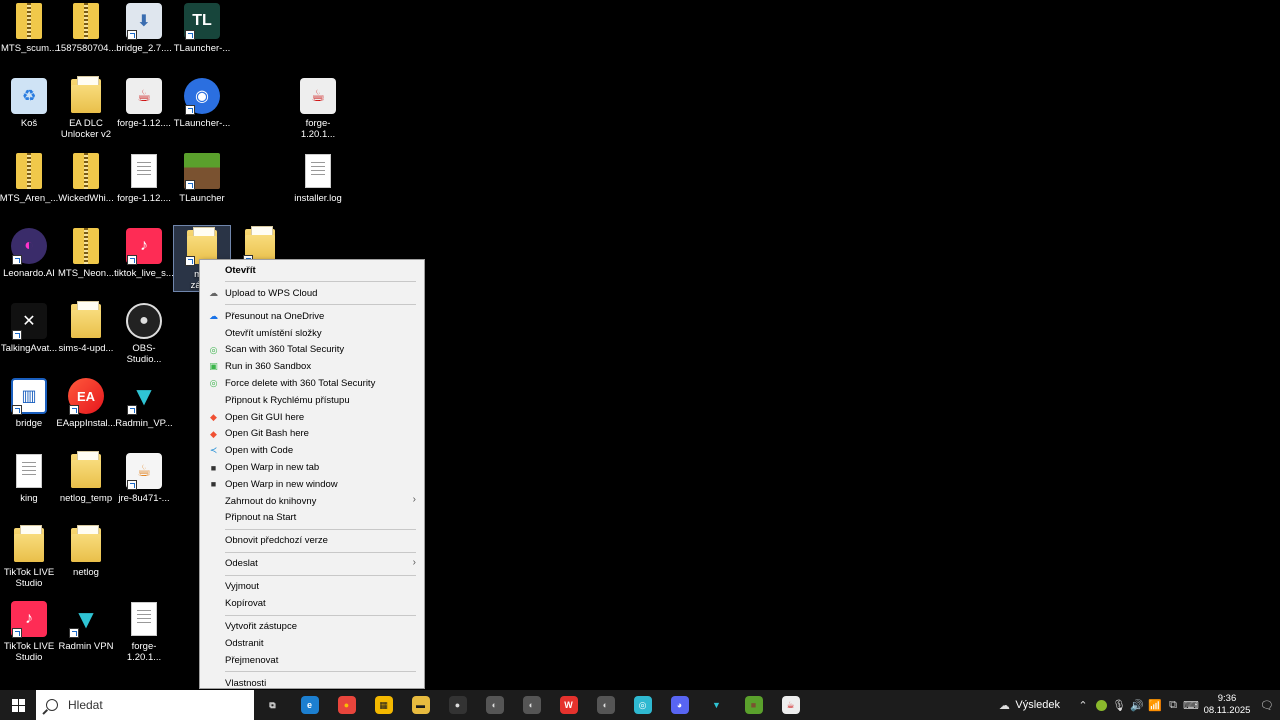 The width and height of the screenshot is (1280, 720). I want to click on menu-item: ◆ Open Git Bash here, so click(312, 434).